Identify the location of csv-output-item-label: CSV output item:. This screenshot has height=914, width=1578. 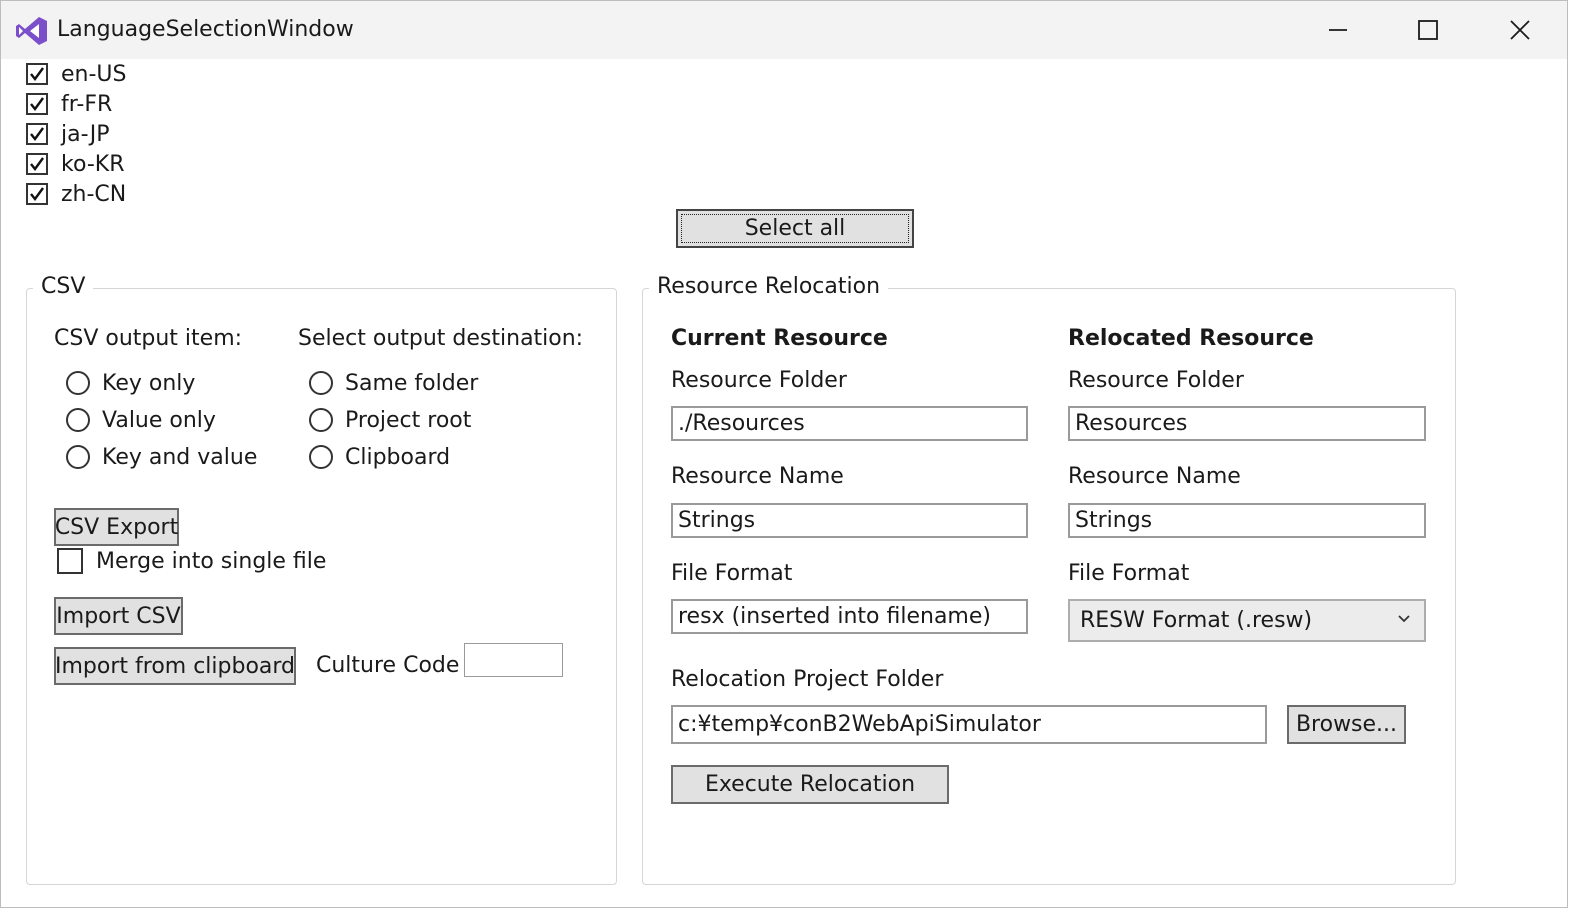
(148, 338).